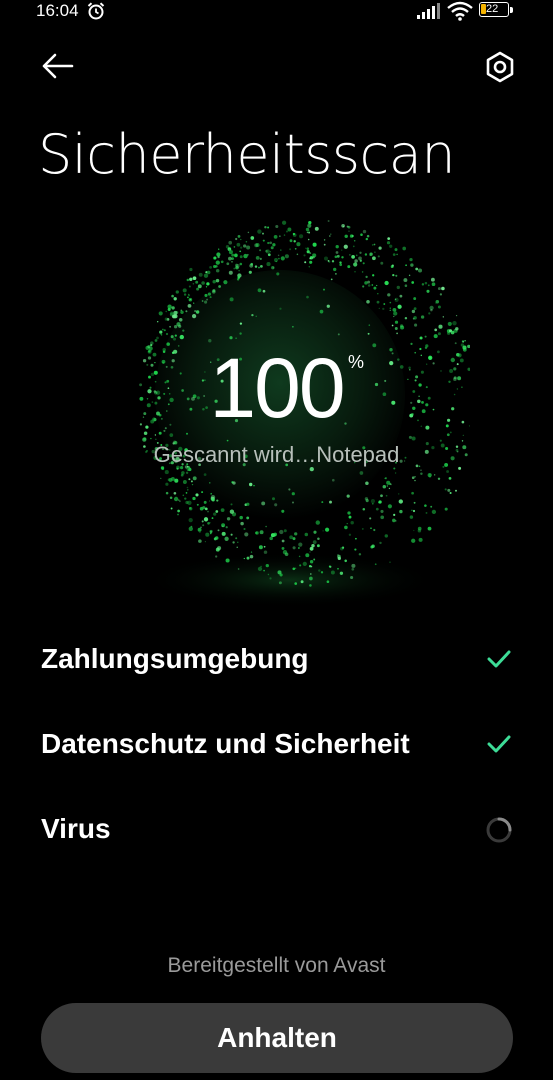 The image size is (553, 1080). Describe the element at coordinates (58, 66) in the screenshot. I see `back-button` at that location.